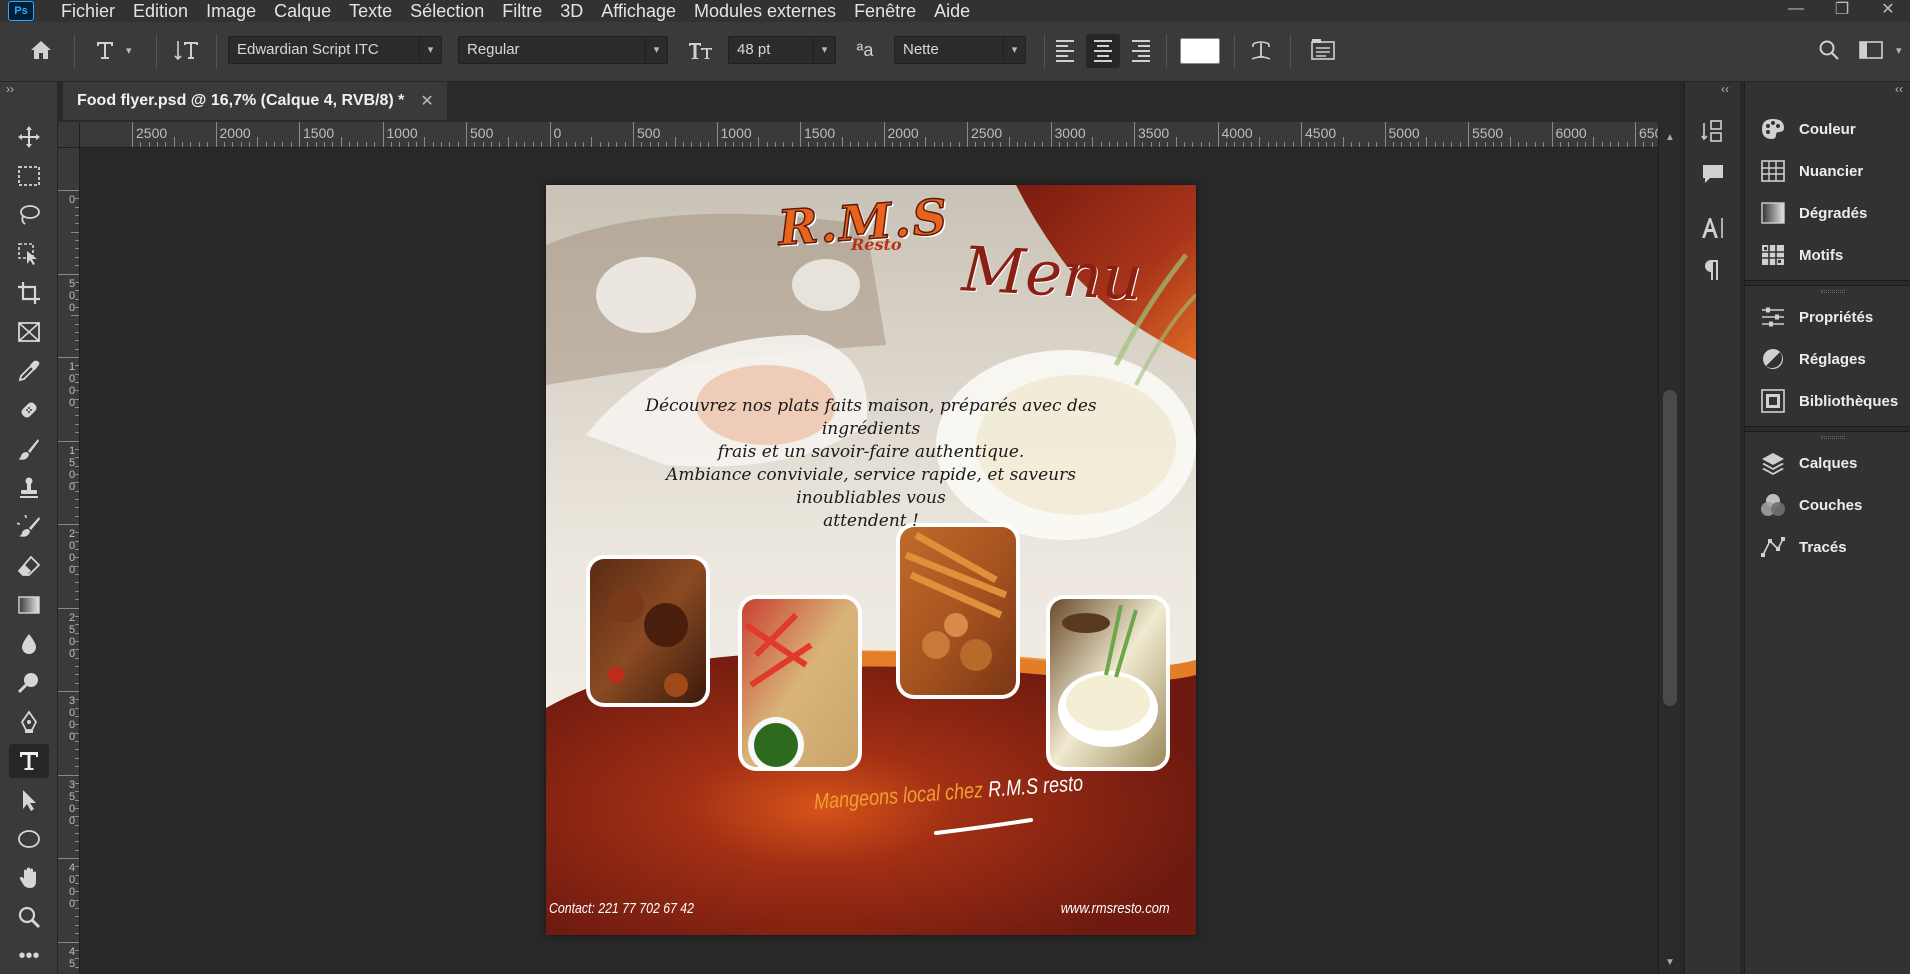 This screenshot has width=1910, height=974. What do you see at coordinates (29, 254) in the screenshot?
I see `object-selection-tool-icon` at bounding box center [29, 254].